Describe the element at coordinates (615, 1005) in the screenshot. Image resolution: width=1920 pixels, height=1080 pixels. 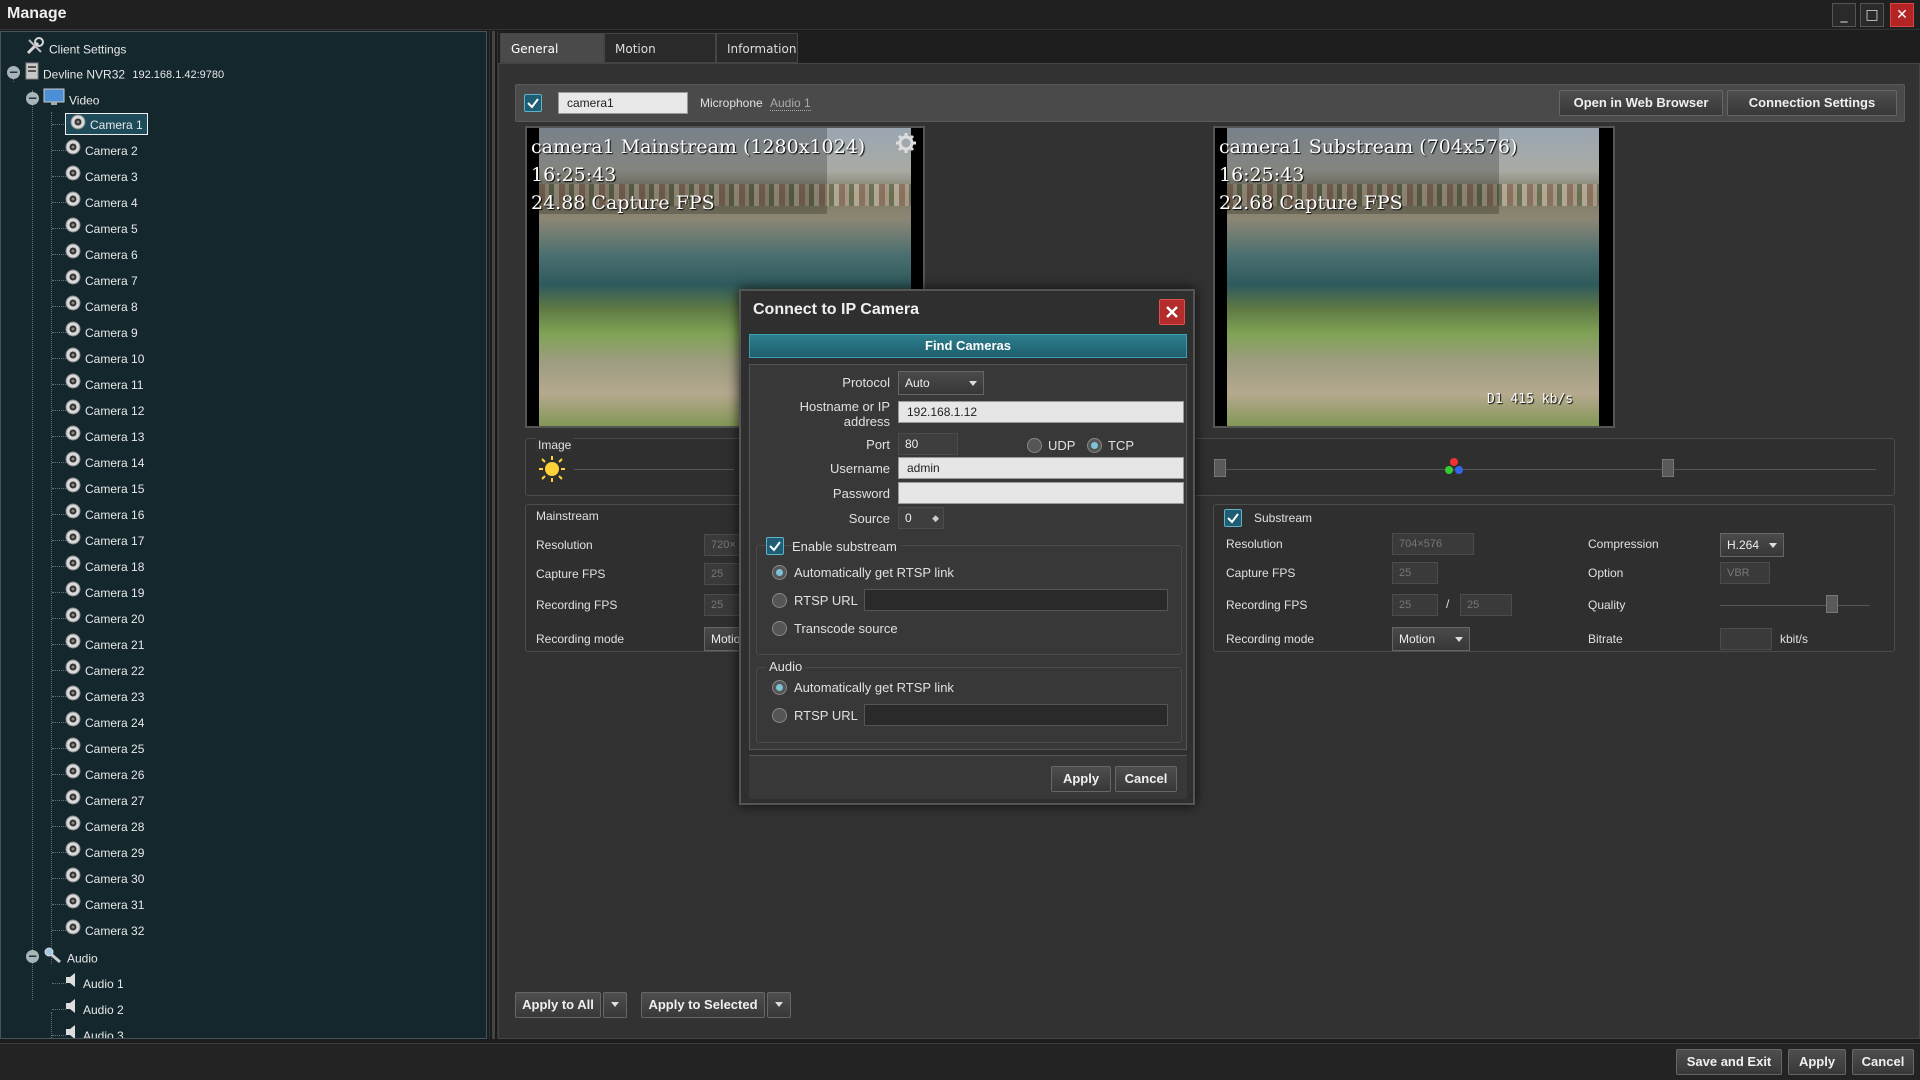
I see `apply-to-all-menu-button` at that location.